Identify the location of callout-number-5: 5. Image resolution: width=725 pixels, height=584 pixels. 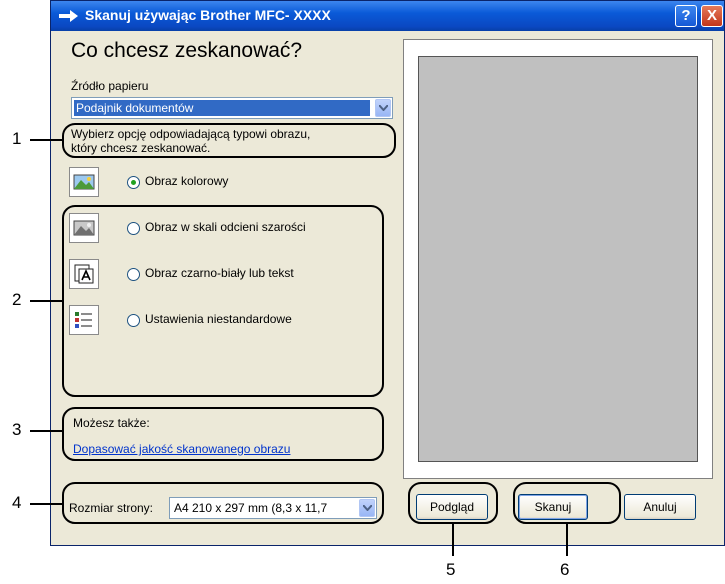
(451, 569).